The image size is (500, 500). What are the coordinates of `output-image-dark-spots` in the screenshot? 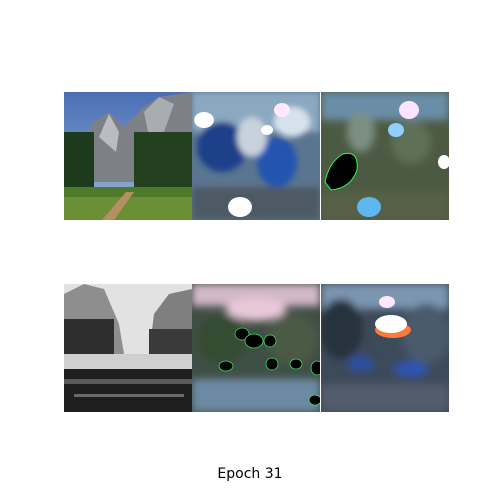 It's located at (256, 348).